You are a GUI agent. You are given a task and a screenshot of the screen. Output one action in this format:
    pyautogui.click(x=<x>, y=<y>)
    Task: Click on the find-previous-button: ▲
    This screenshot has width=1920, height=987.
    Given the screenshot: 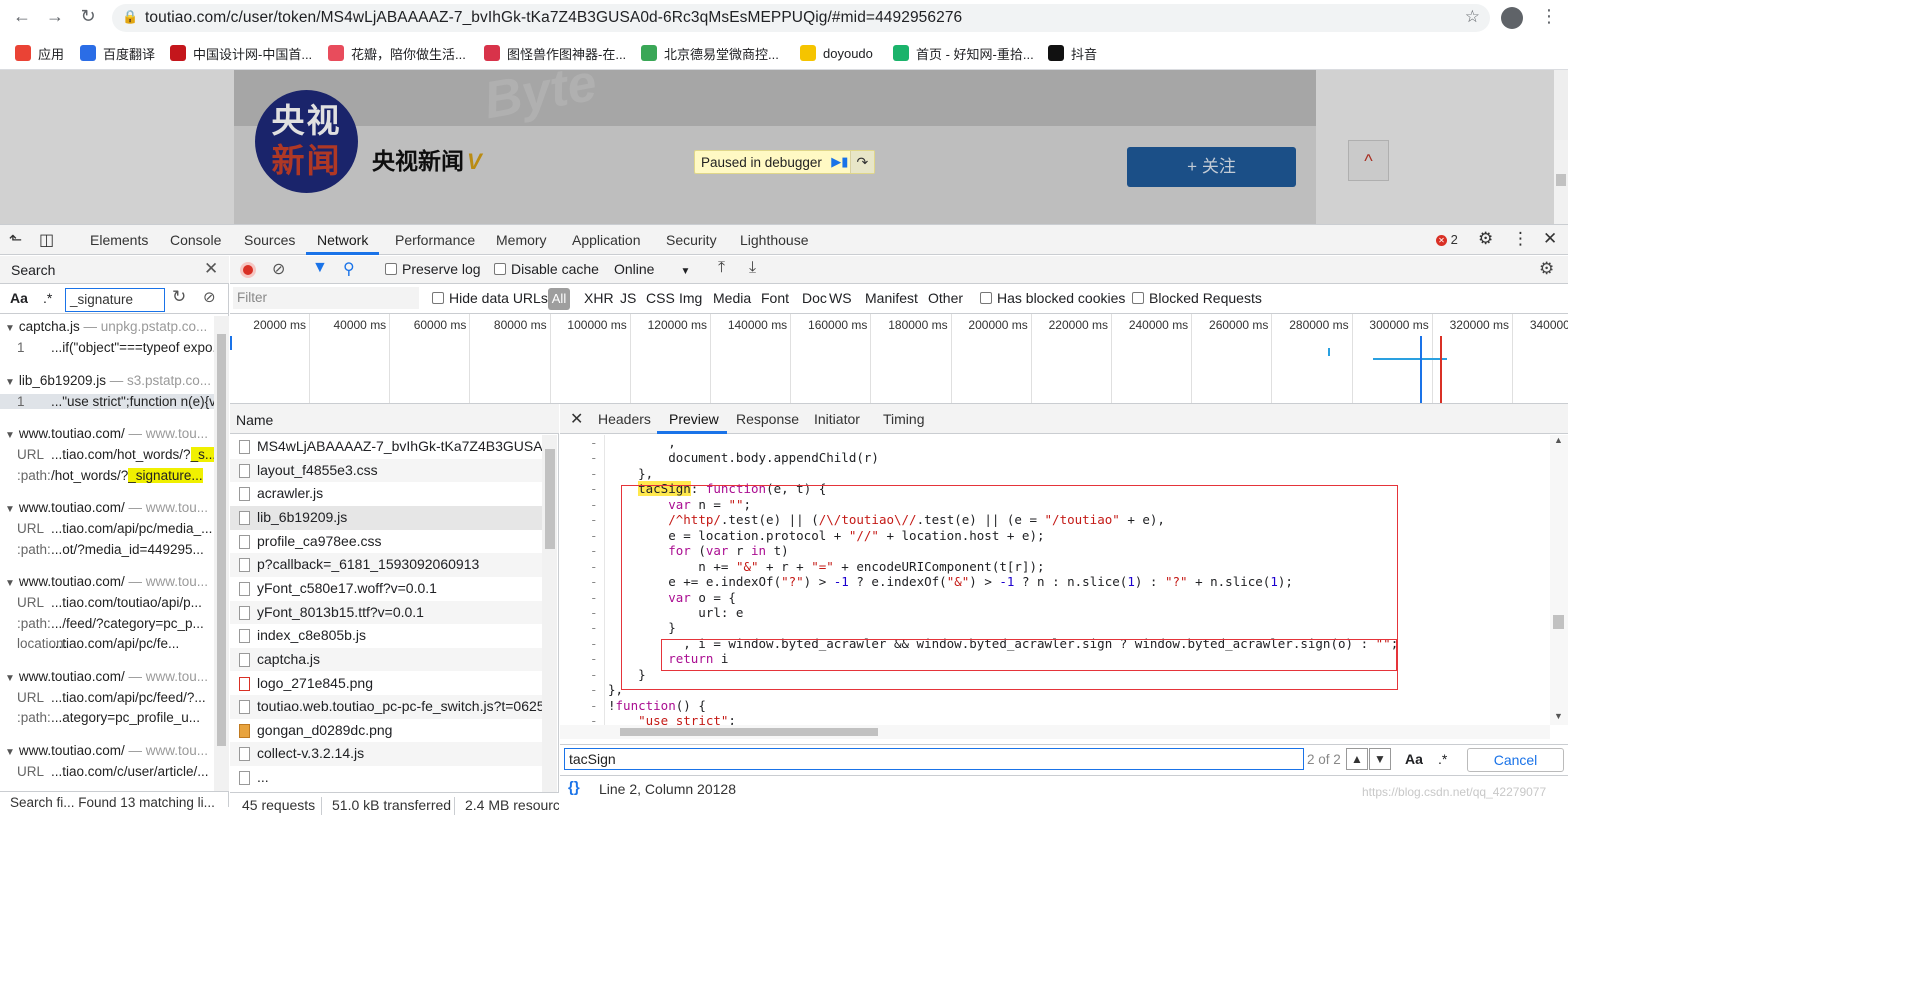 What is the action you would take?
    pyautogui.click(x=1357, y=759)
    